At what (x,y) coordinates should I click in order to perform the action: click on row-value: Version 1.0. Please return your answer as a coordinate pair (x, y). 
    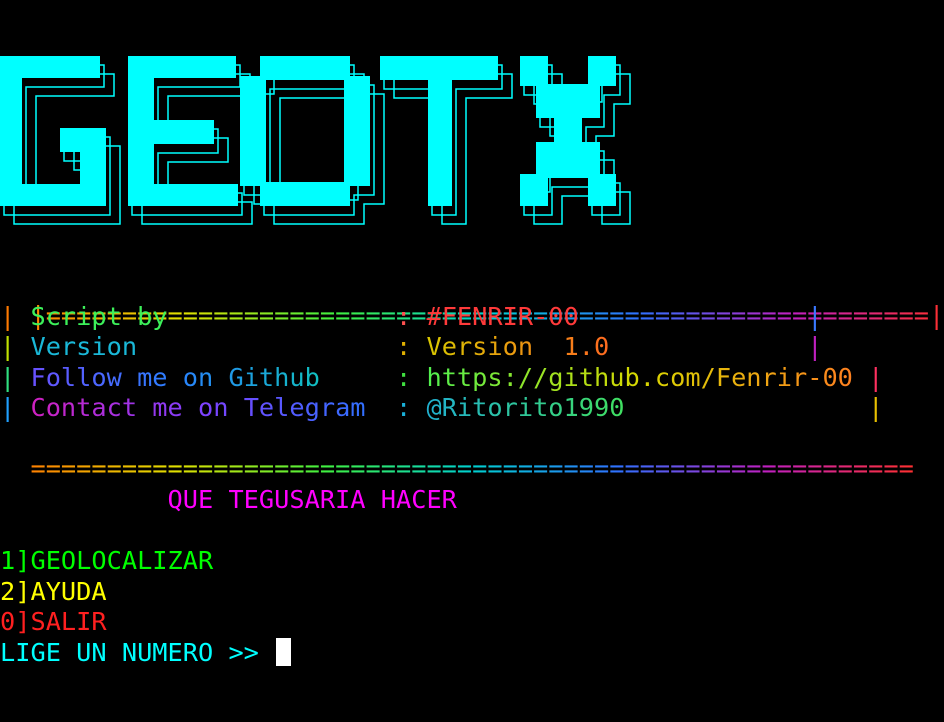
    Looking at the image, I should click on (518, 346).